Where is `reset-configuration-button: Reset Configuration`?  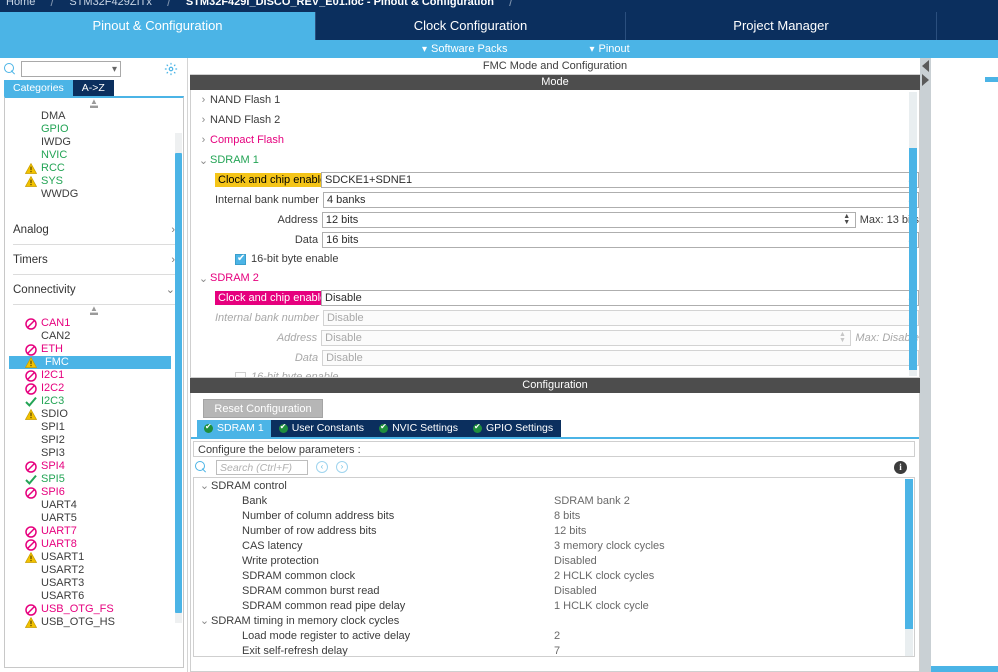
reset-configuration-button: Reset Configuration is located at coordinates (263, 408).